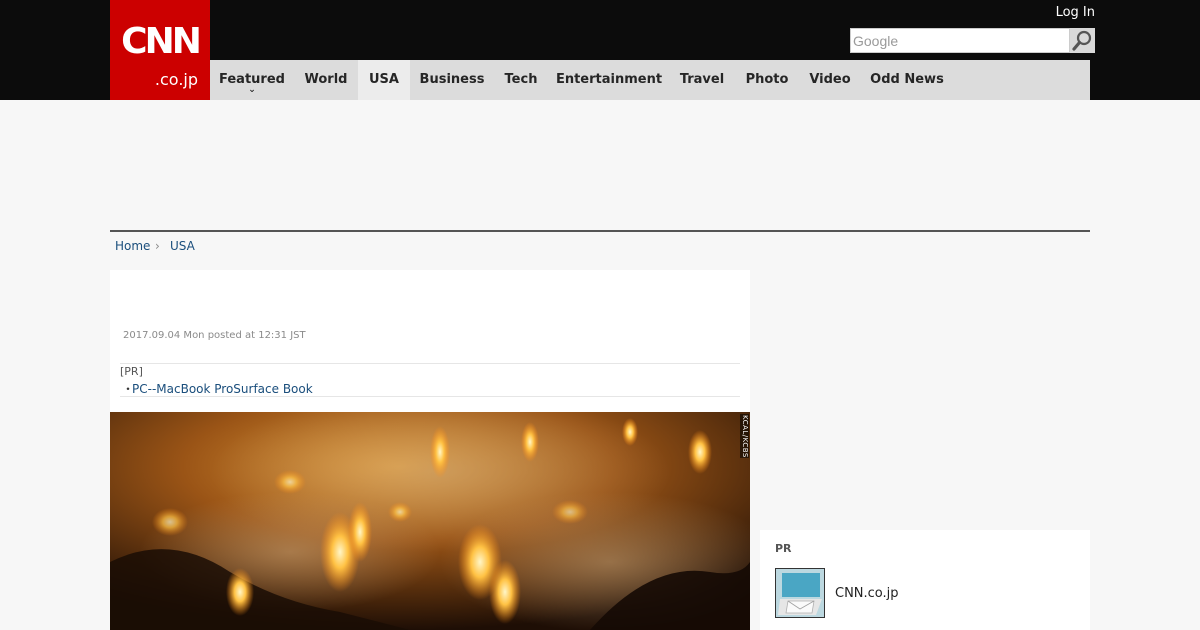 The width and height of the screenshot is (1200, 630). Describe the element at coordinates (132, 246) in the screenshot. I see `breadcrumb-home: Home` at that location.